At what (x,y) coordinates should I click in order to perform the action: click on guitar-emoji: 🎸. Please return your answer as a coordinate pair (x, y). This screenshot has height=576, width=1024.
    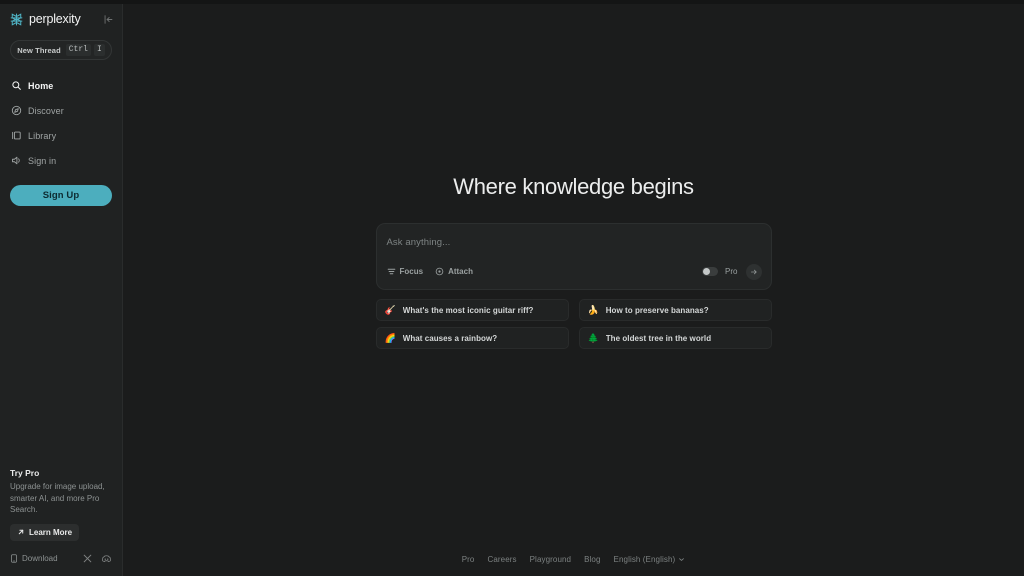
    Looking at the image, I should click on (390, 309).